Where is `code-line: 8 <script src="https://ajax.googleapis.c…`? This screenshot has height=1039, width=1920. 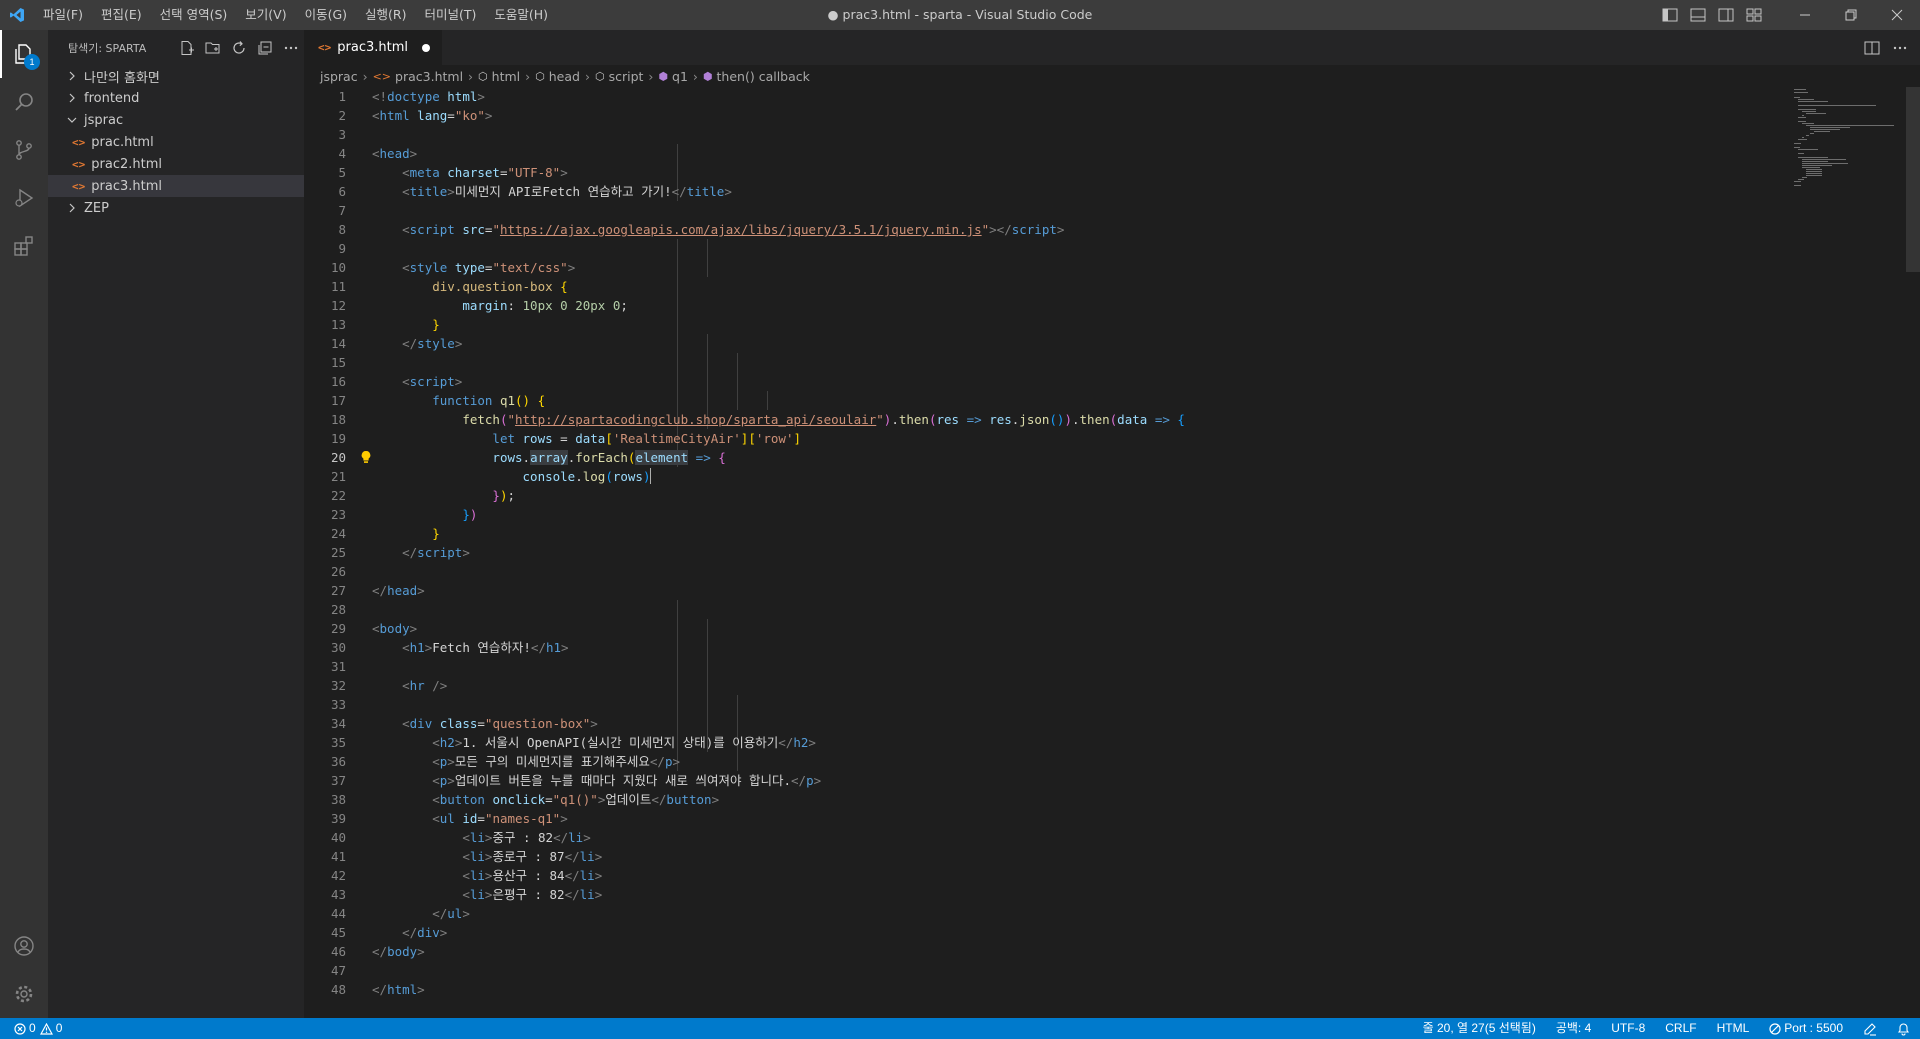 code-line: 8 <script src="https://ajax.googleapis.c… is located at coordinates (701, 229).